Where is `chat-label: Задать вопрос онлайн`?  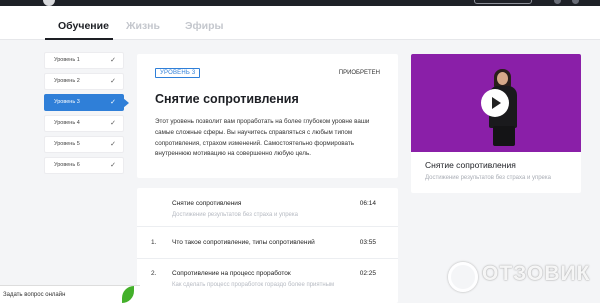 chat-label: Задать вопрос онлайн is located at coordinates (34, 295).